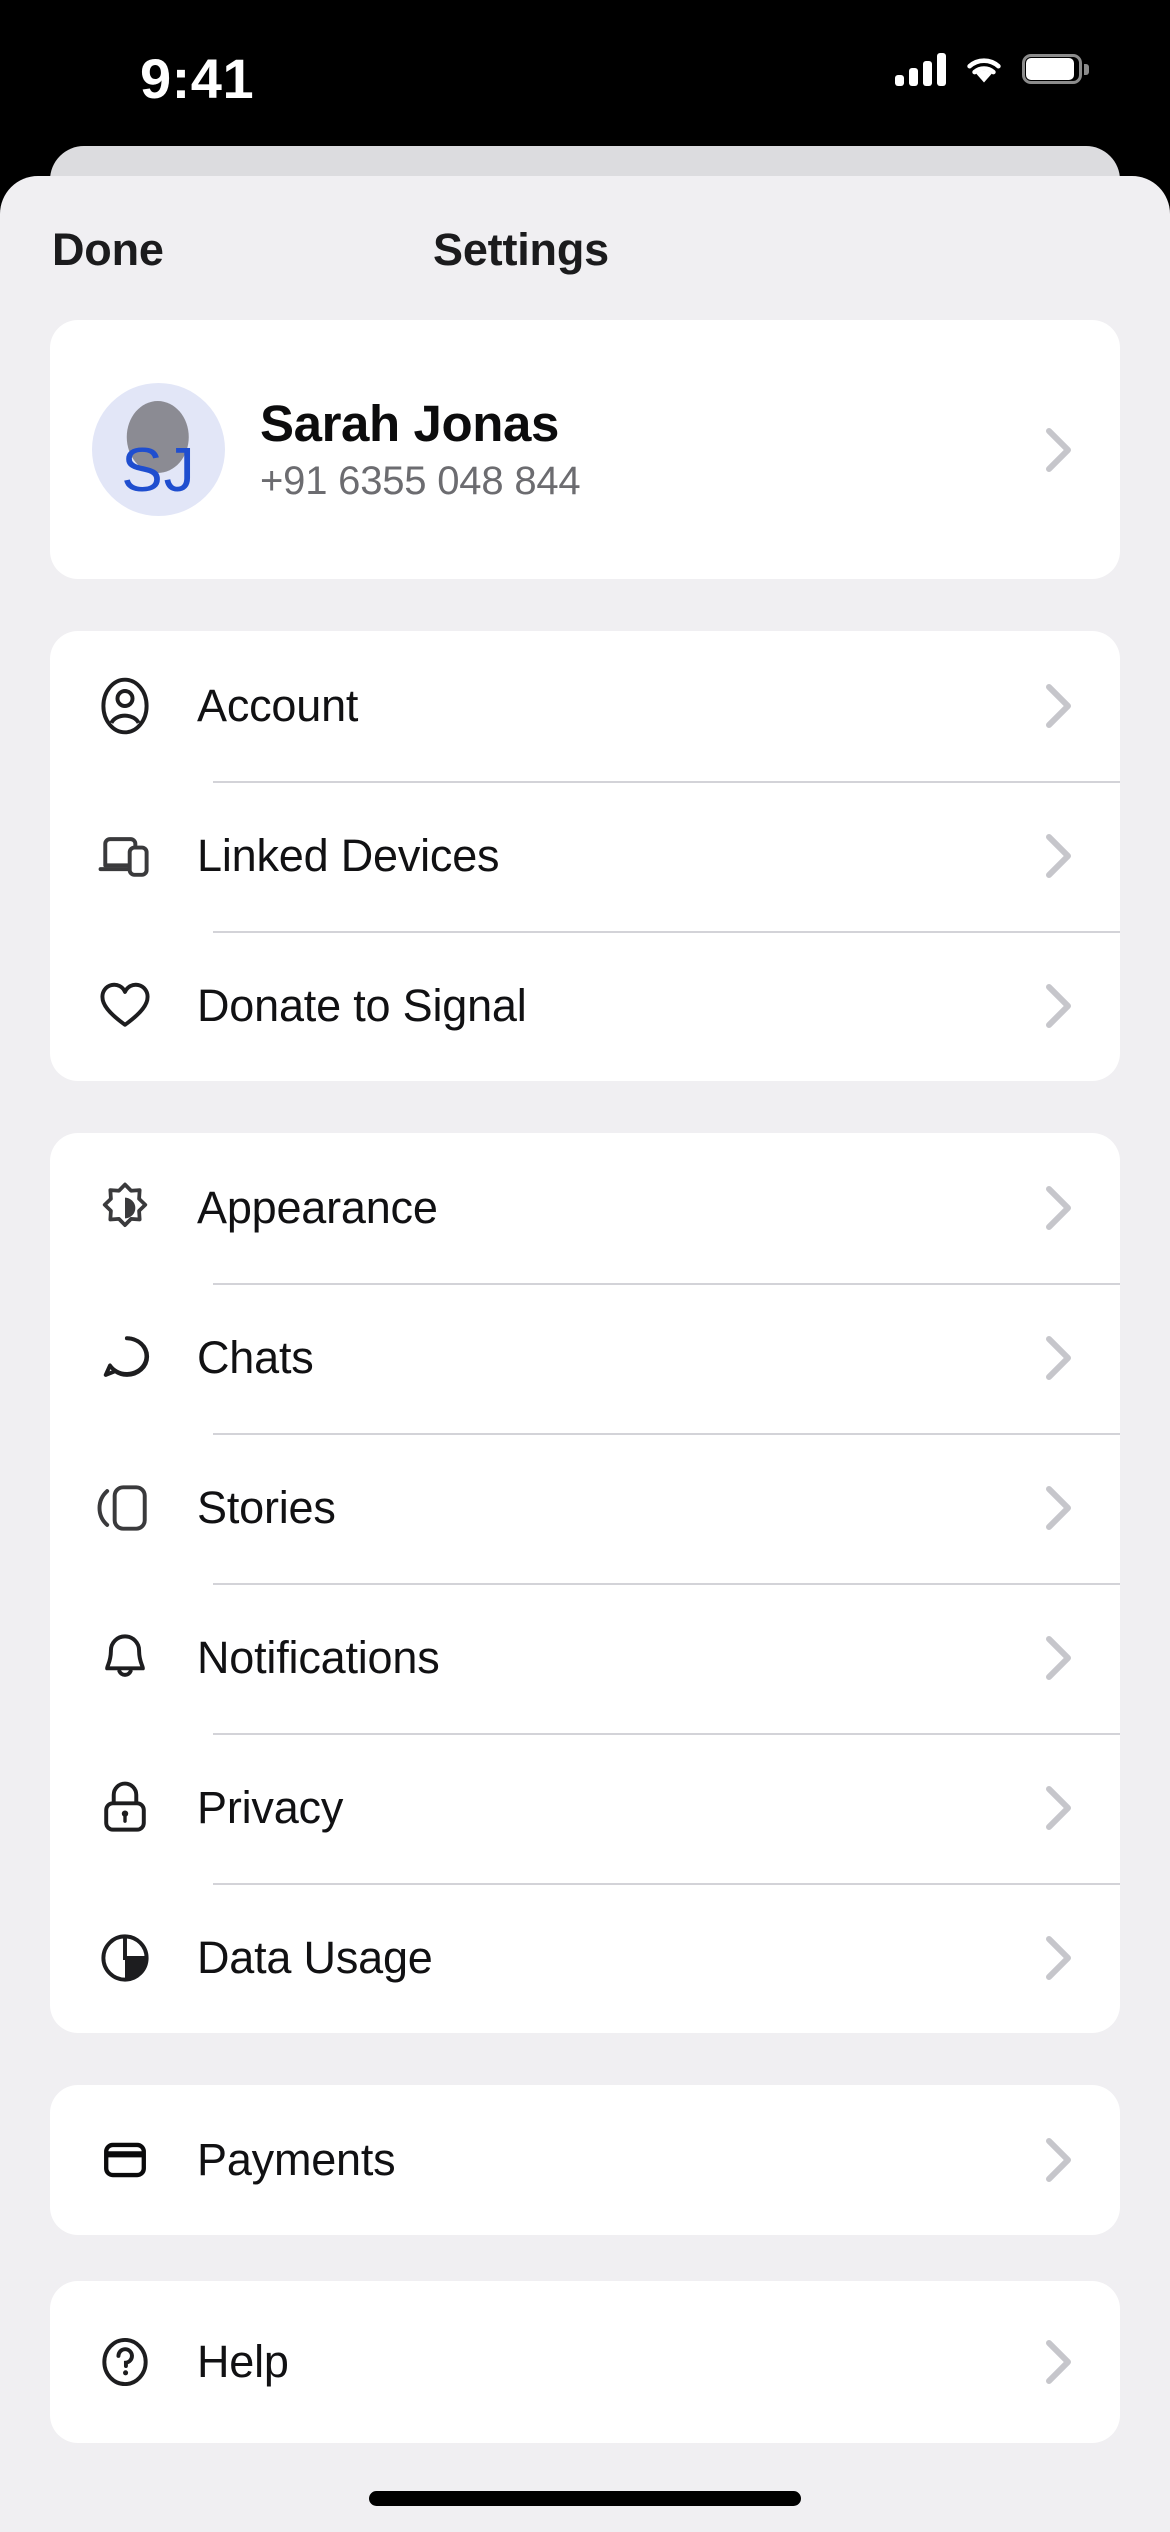  I want to click on settings-item-data-usage: Data Usage, so click(585, 1958).